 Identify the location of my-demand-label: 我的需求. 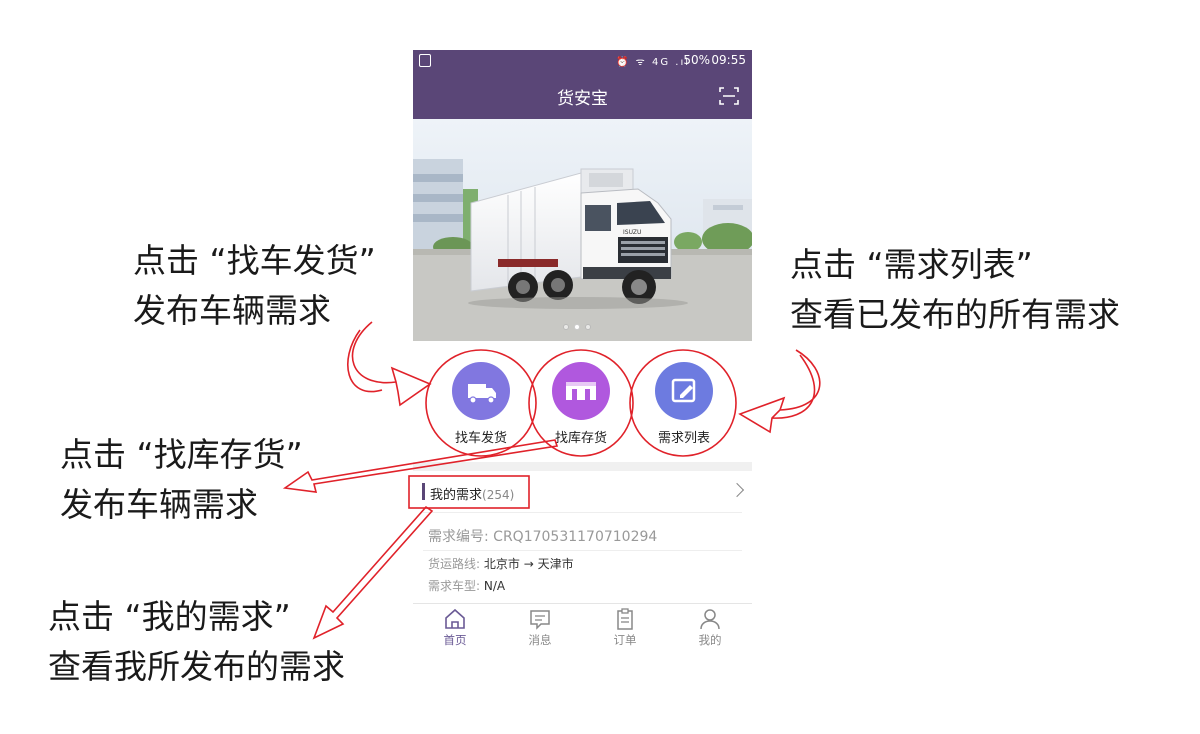
(456, 495).